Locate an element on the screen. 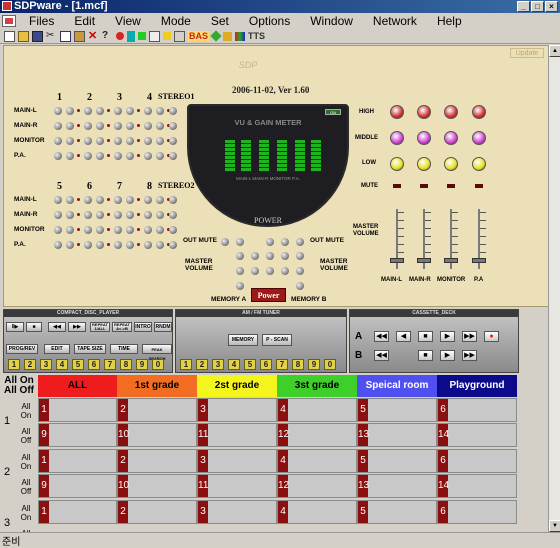 The image size is (560, 548). zone-cell-1-on-5: 6 is located at coordinates (477, 410).